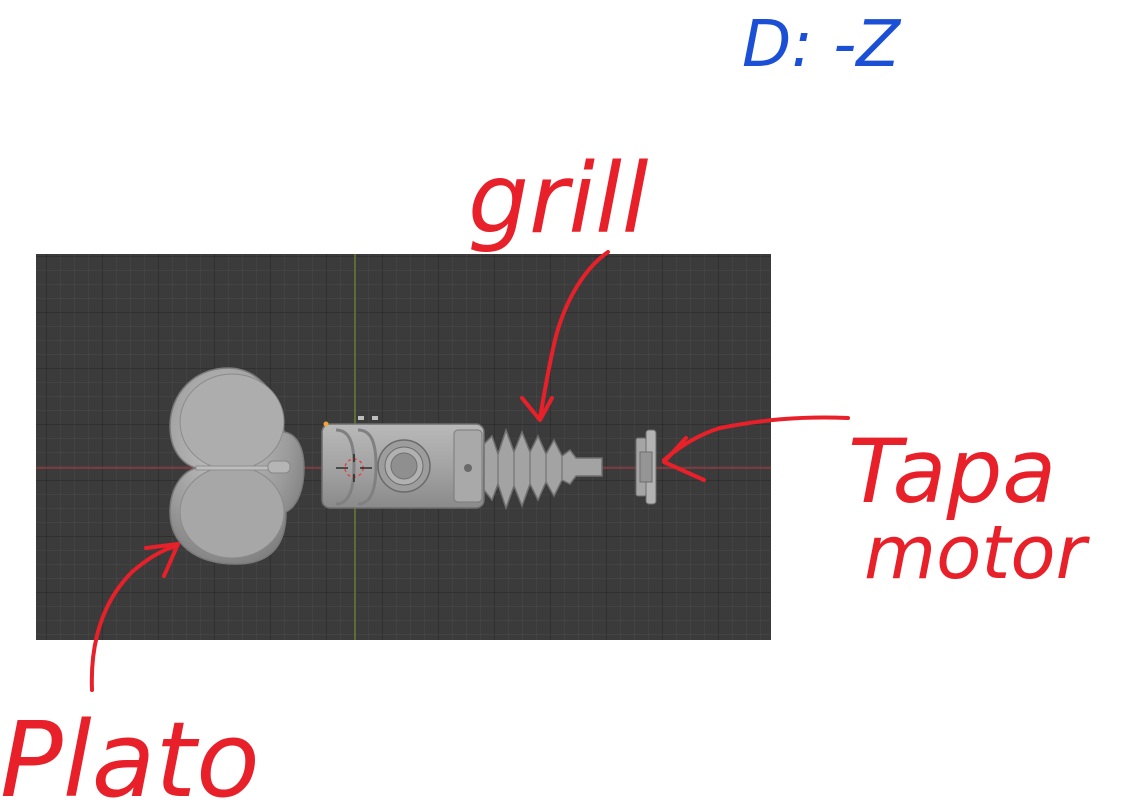 This screenshot has height=808, width=1141. I want to click on tapa-motor-mesh, so click(646, 467).